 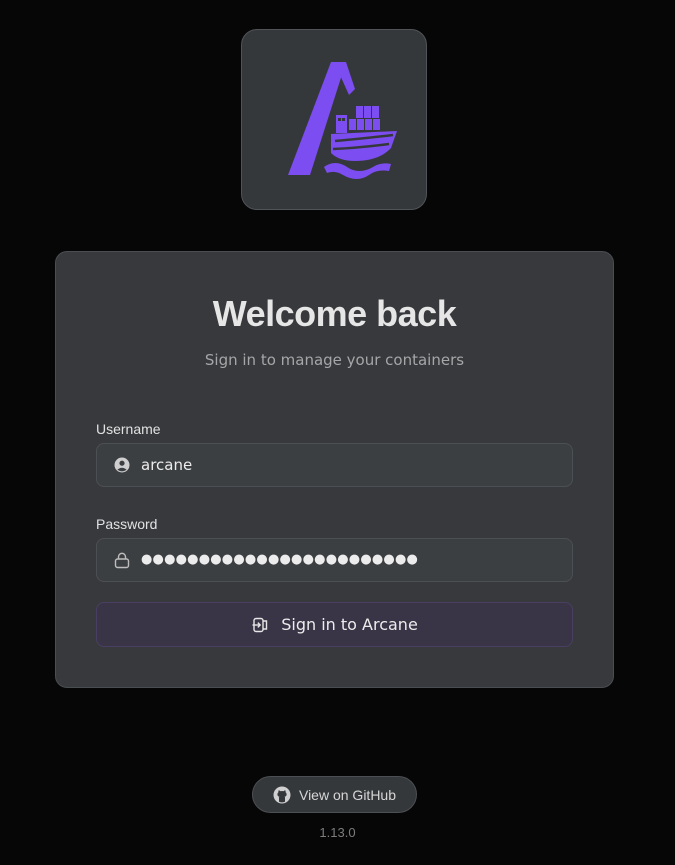 I want to click on app-logo, so click(x=334, y=119).